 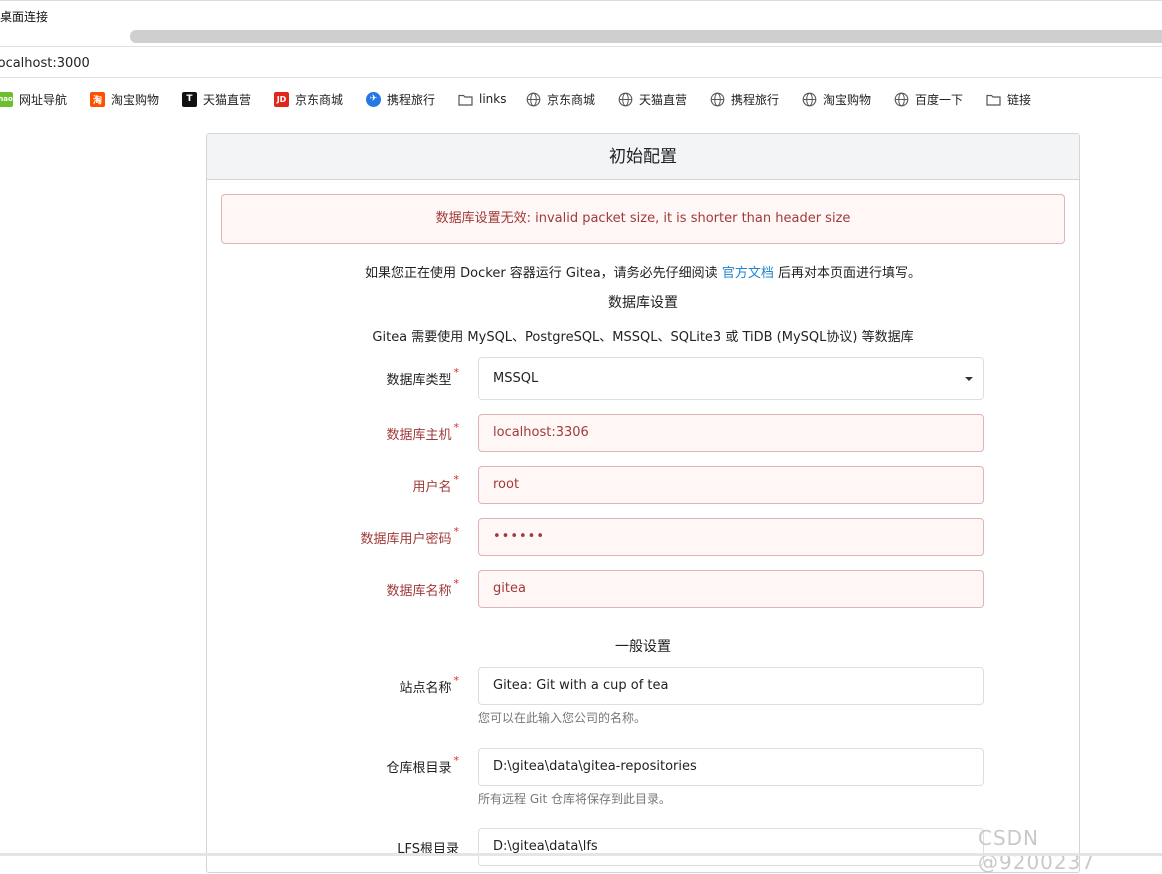 I want to click on db-type-label: 数据库类型*, so click(x=423, y=377).